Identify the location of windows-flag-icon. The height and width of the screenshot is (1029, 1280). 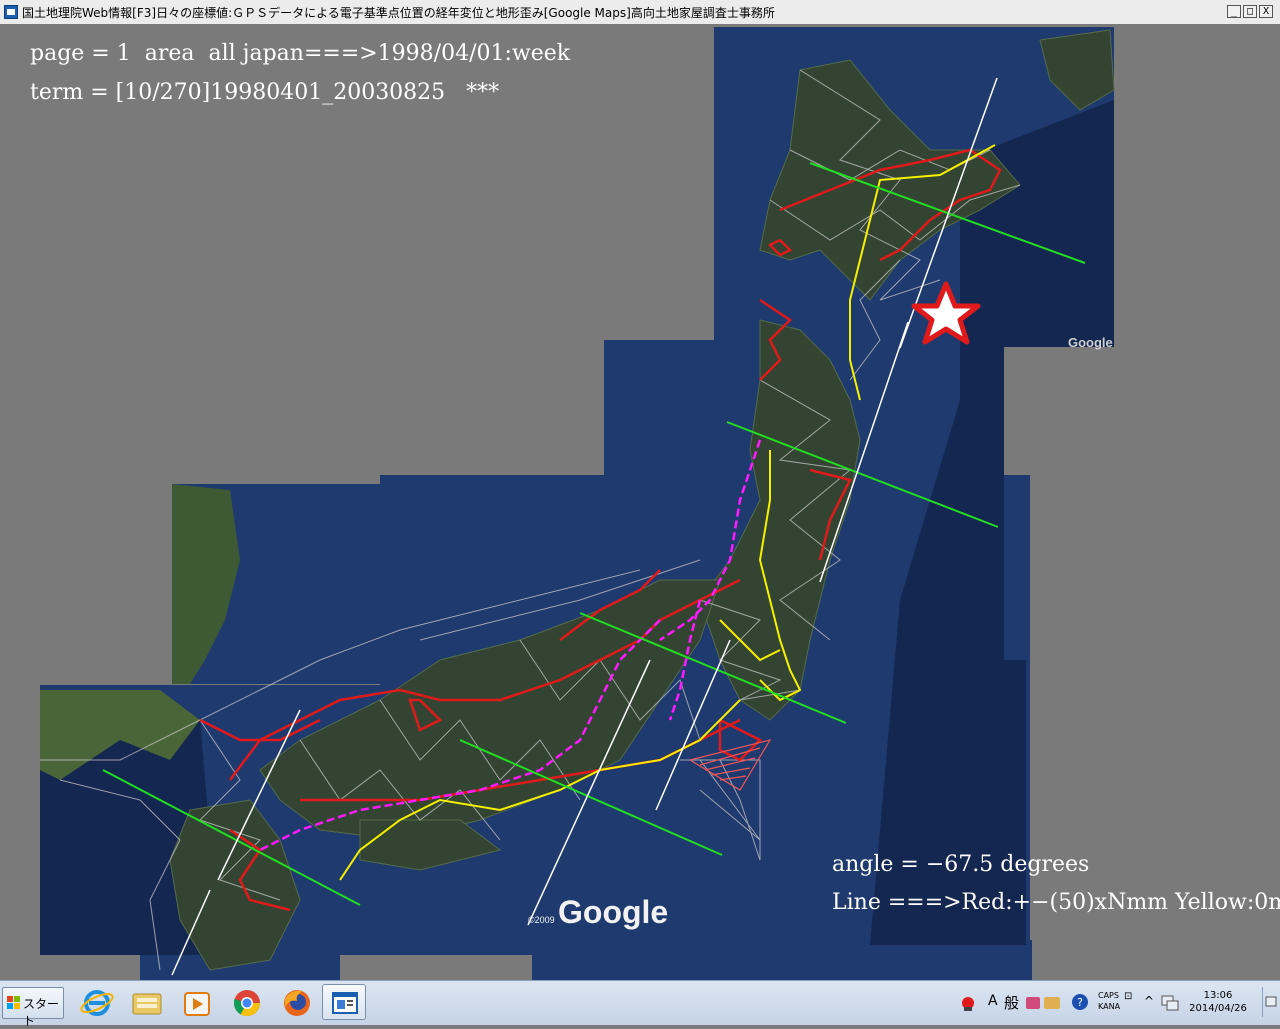
(14, 1003).